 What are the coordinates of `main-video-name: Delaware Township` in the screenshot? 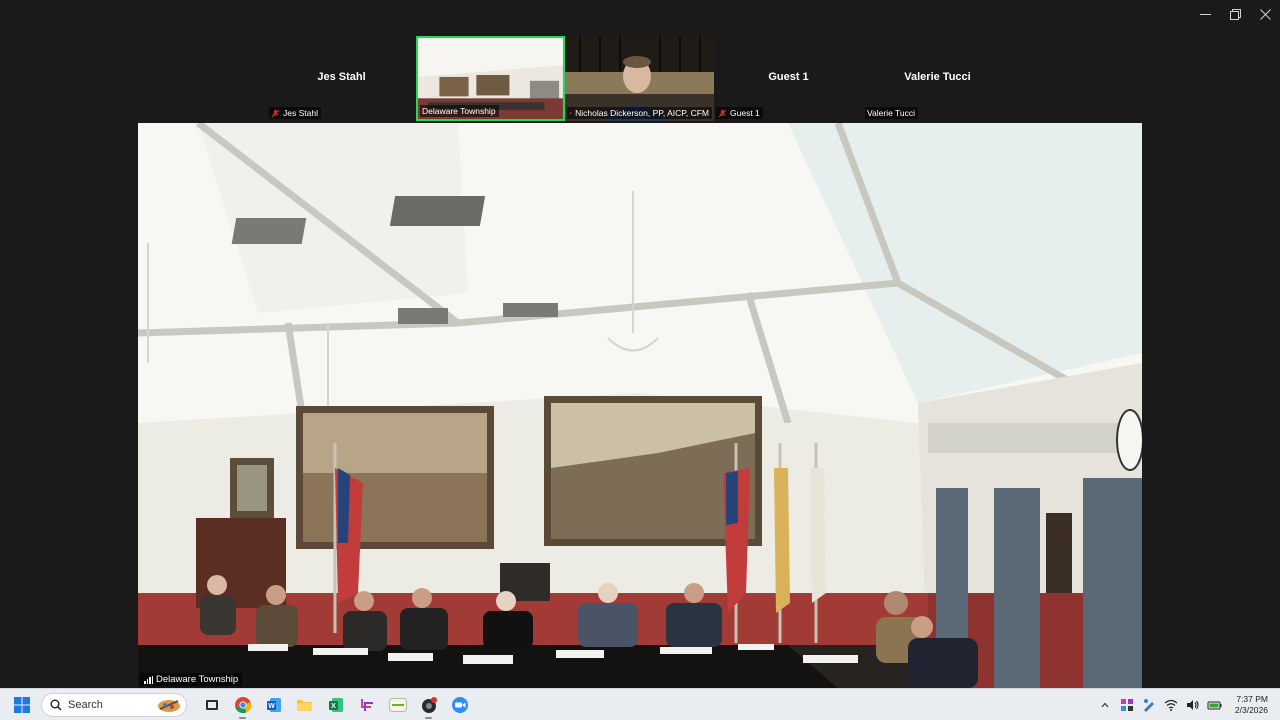 It's located at (197, 679).